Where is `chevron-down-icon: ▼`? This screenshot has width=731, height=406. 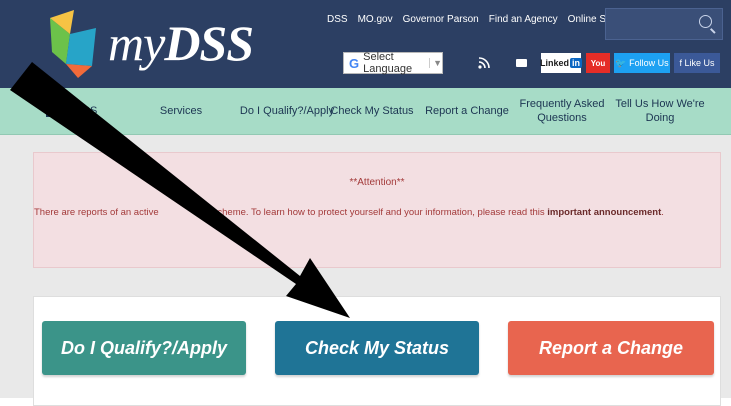 chevron-down-icon: ▼ is located at coordinates (435, 63).